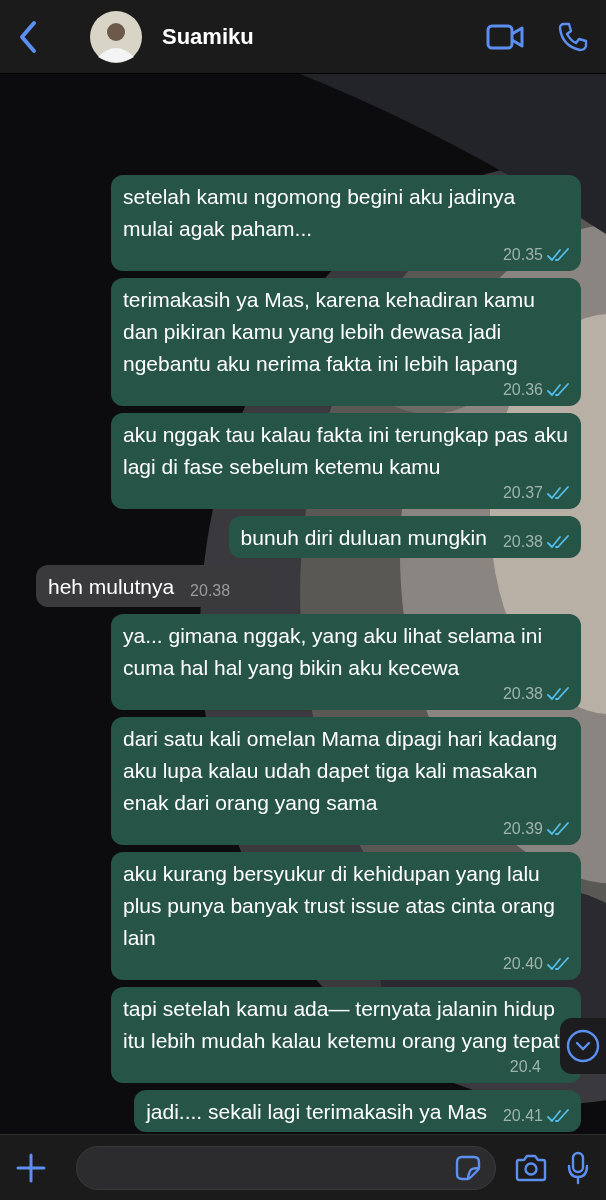  What do you see at coordinates (522, 1116) in the screenshot?
I see `message-time: 20.41` at bounding box center [522, 1116].